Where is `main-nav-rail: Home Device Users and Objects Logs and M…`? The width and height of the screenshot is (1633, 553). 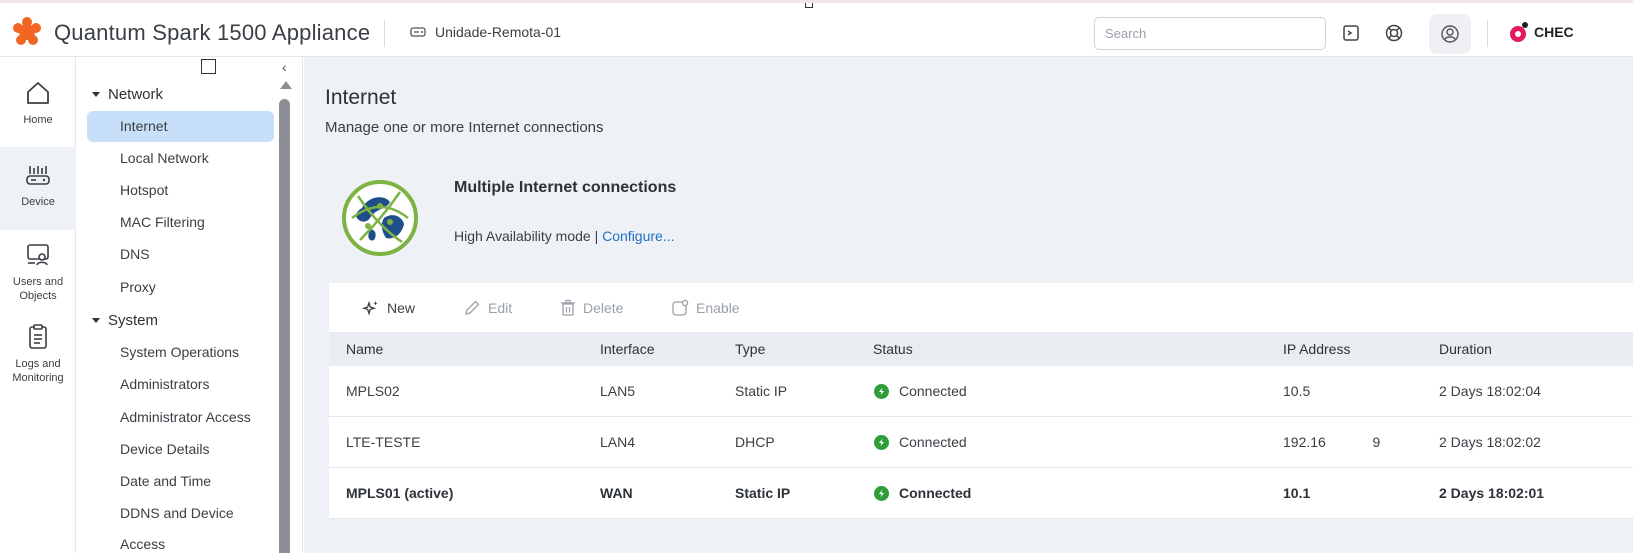 main-nav-rail: Home Device Users and Objects Logs and M… is located at coordinates (38, 305).